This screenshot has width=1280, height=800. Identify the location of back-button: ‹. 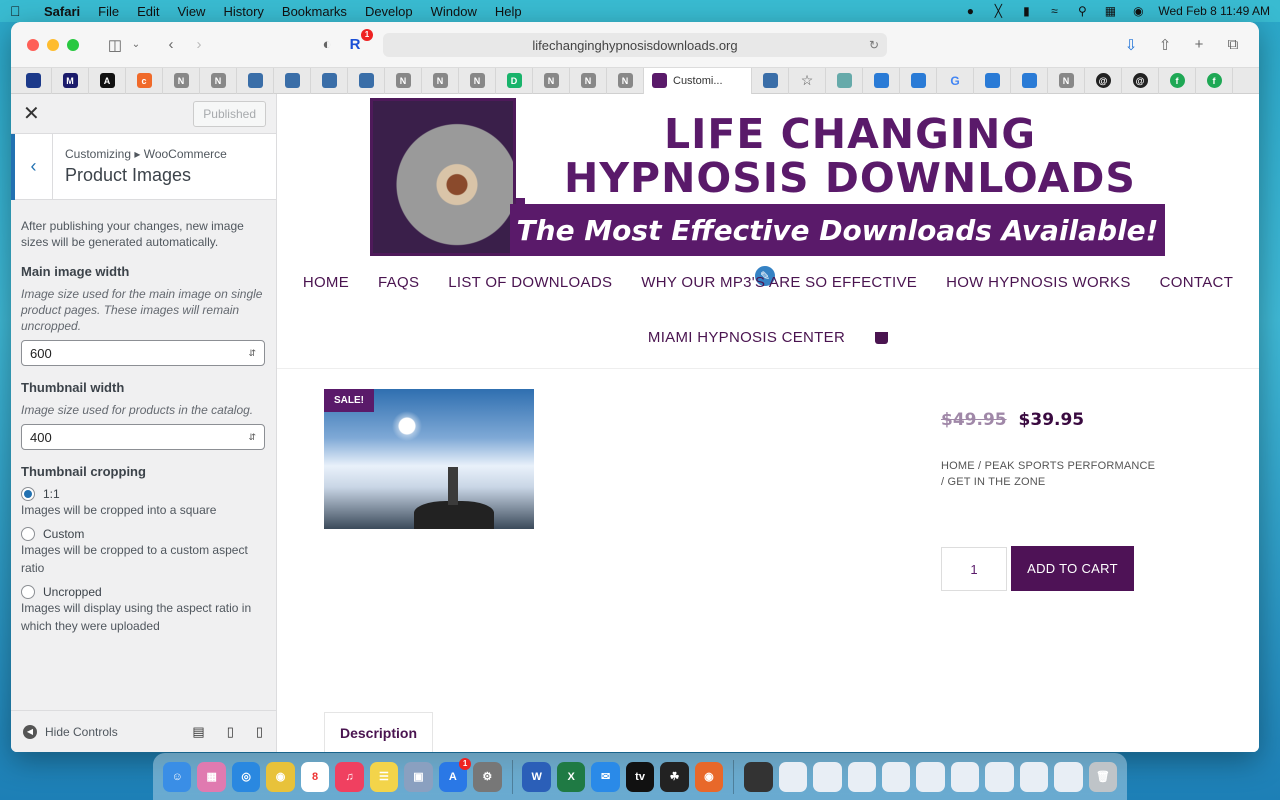
(171, 45).